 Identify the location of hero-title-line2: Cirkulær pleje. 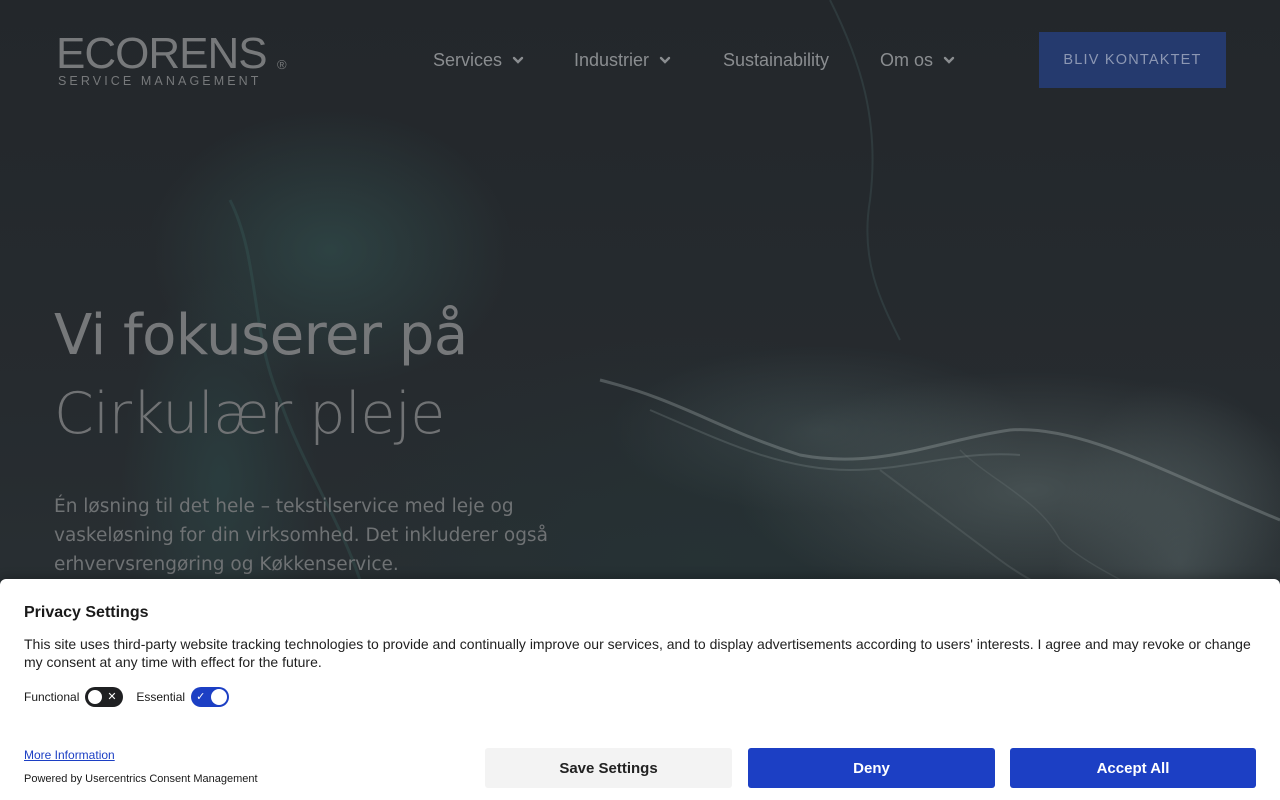
(249, 414).